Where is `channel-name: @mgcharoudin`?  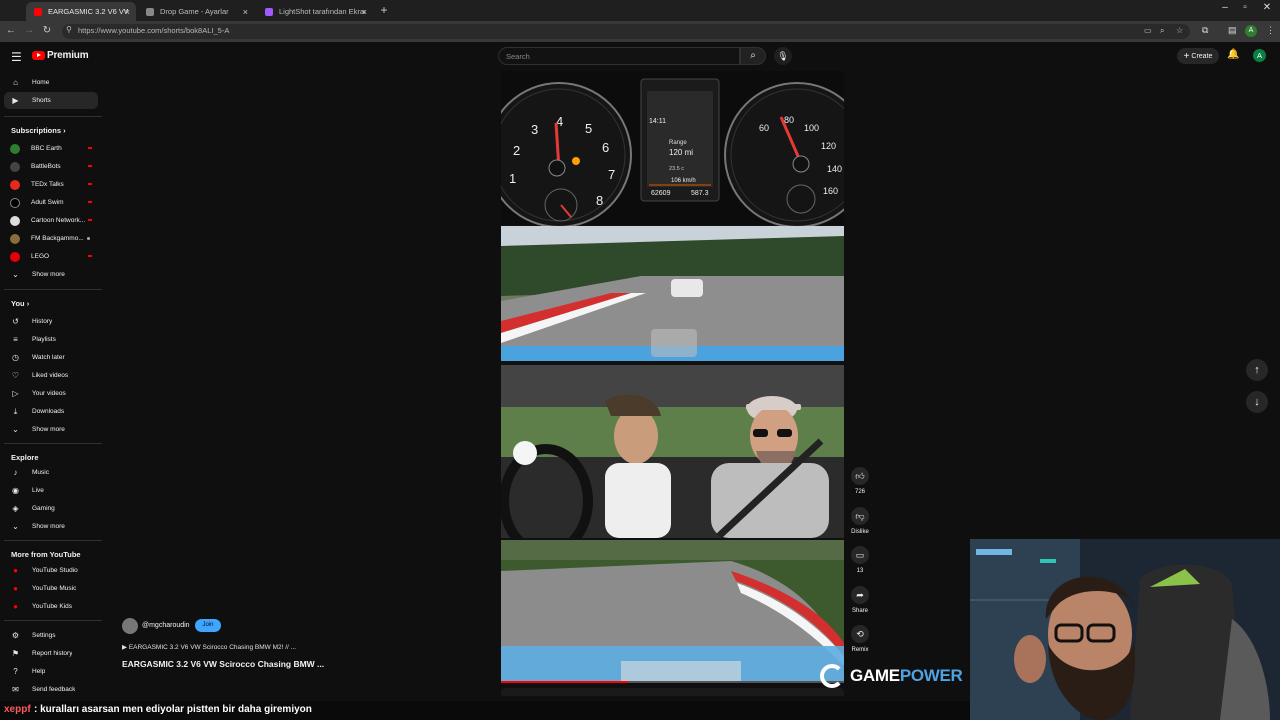 channel-name: @mgcharoudin is located at coordinates (166, 625).